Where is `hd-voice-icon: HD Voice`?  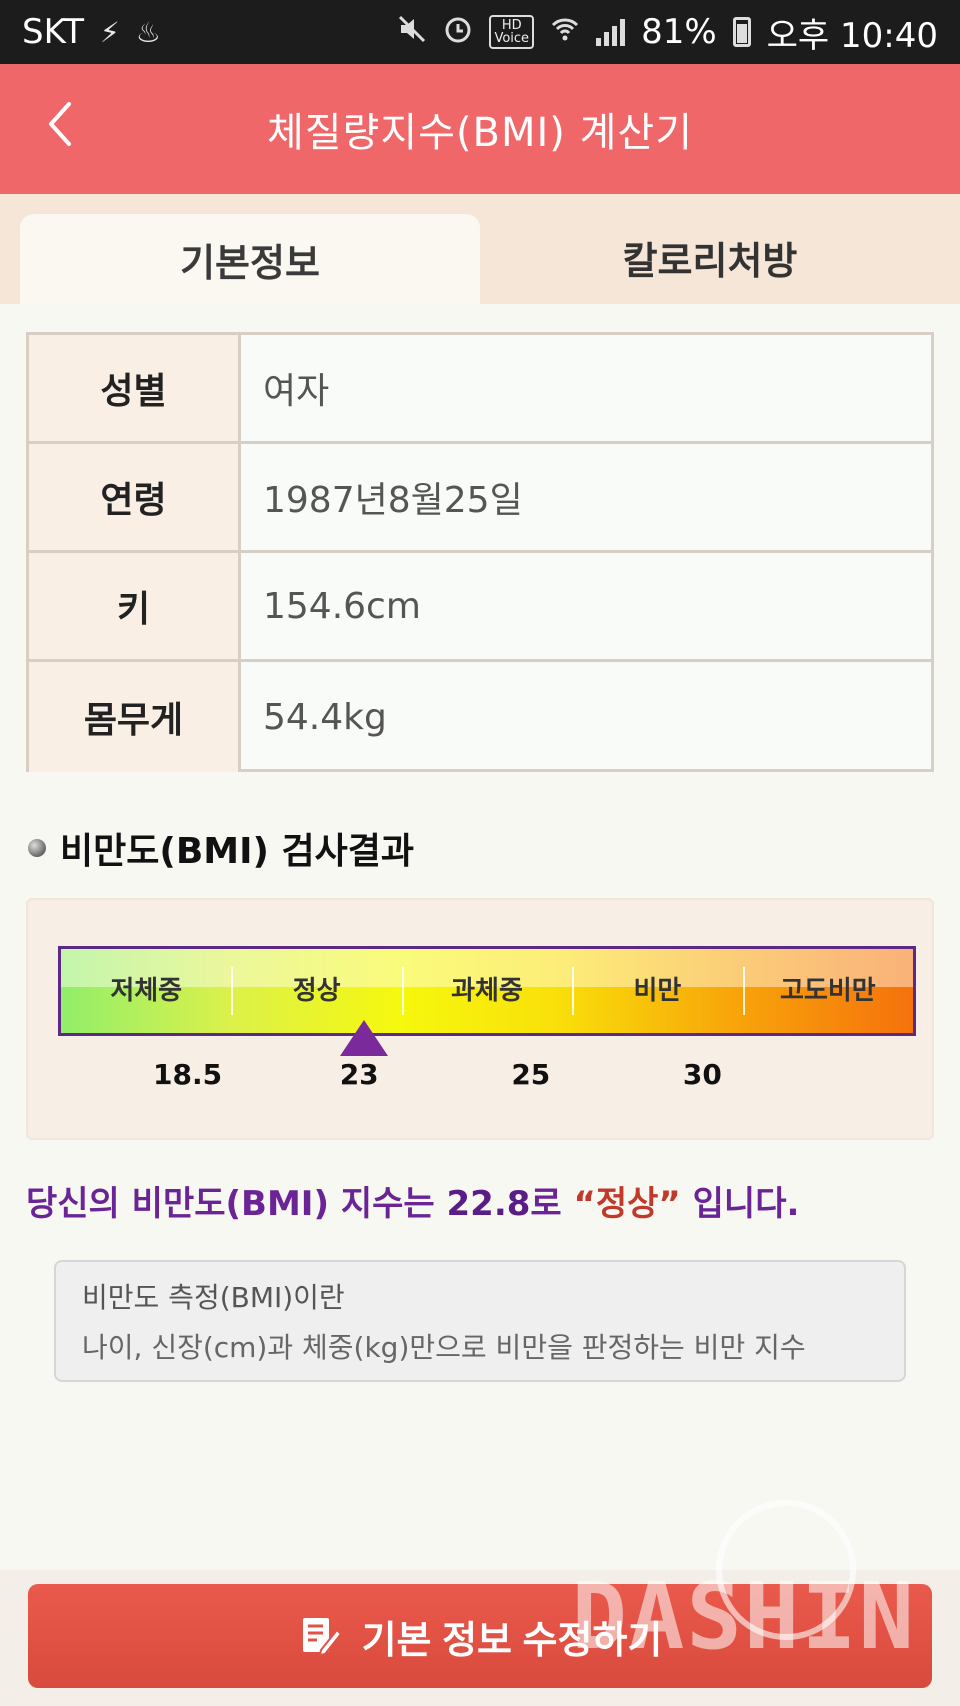
hd-voice-icon: HD Voice is located at coordinates (512, 32).